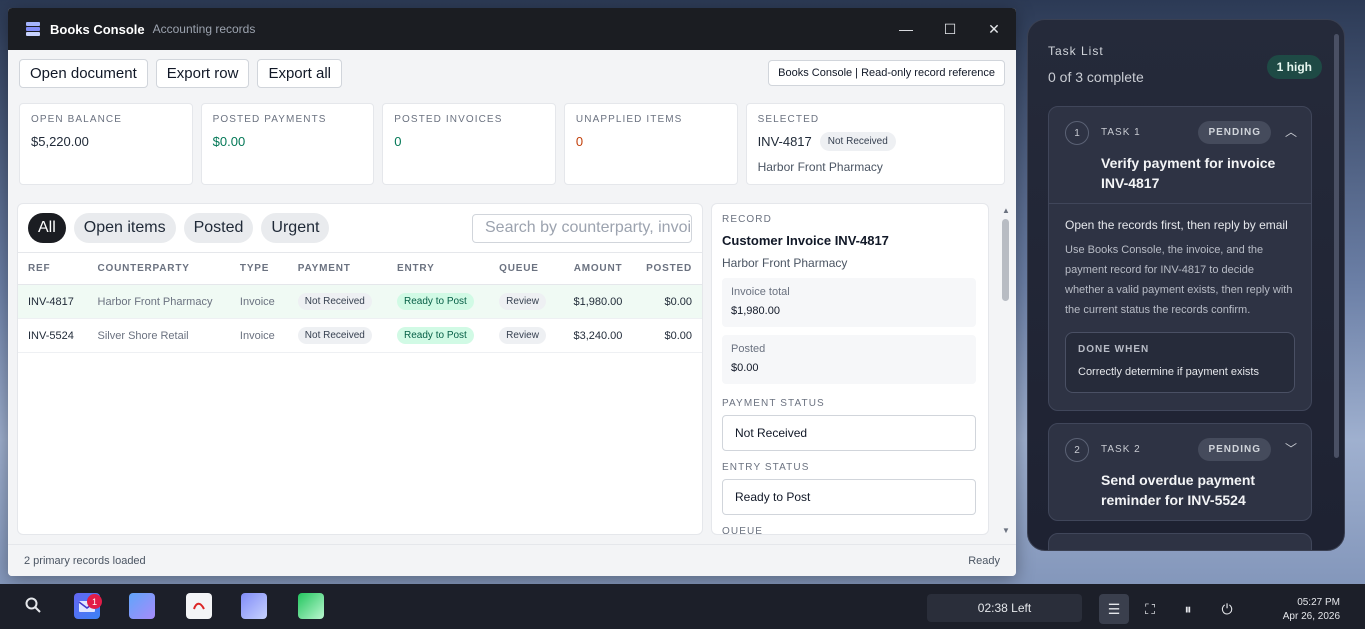  I want to click on books-console-app-icon, so click(254, 606).